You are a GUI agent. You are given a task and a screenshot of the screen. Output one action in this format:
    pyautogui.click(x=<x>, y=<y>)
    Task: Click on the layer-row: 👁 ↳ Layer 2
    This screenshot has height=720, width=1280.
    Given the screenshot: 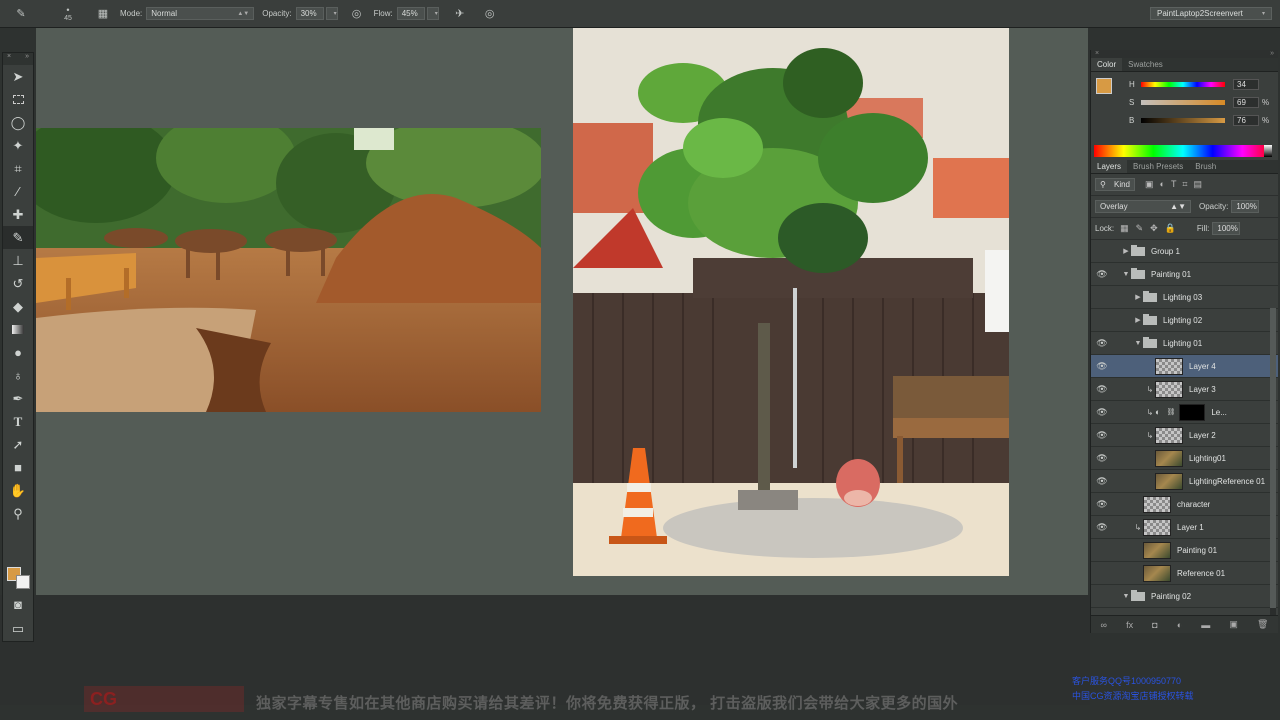 What is the action you would take?
    pyautogui.click(x=1184, y=435)
    